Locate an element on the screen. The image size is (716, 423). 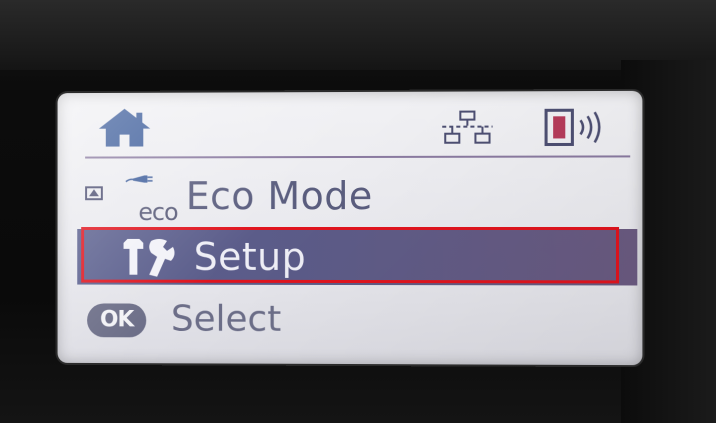
eco-mode-label: Eco Mode is located at coordinates (279, 196).